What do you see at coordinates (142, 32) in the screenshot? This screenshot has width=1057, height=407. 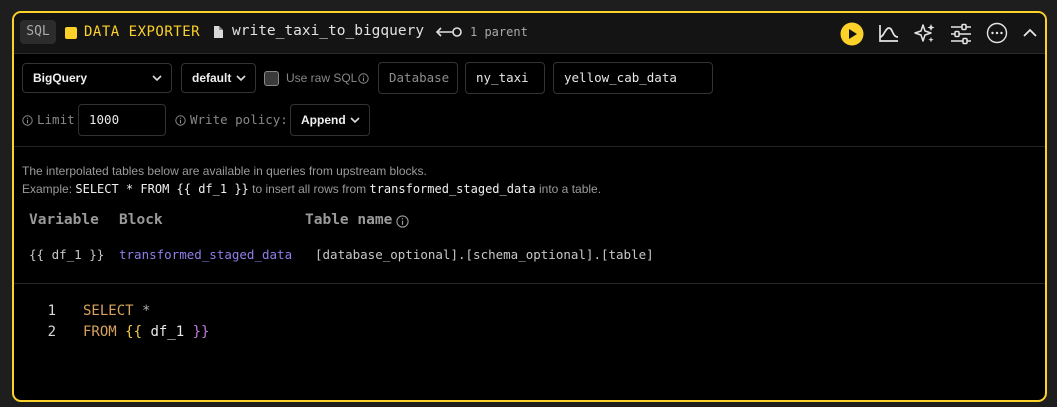 I see `block-type-label: DATA EXPORTER` at bounding box center [142, 32].